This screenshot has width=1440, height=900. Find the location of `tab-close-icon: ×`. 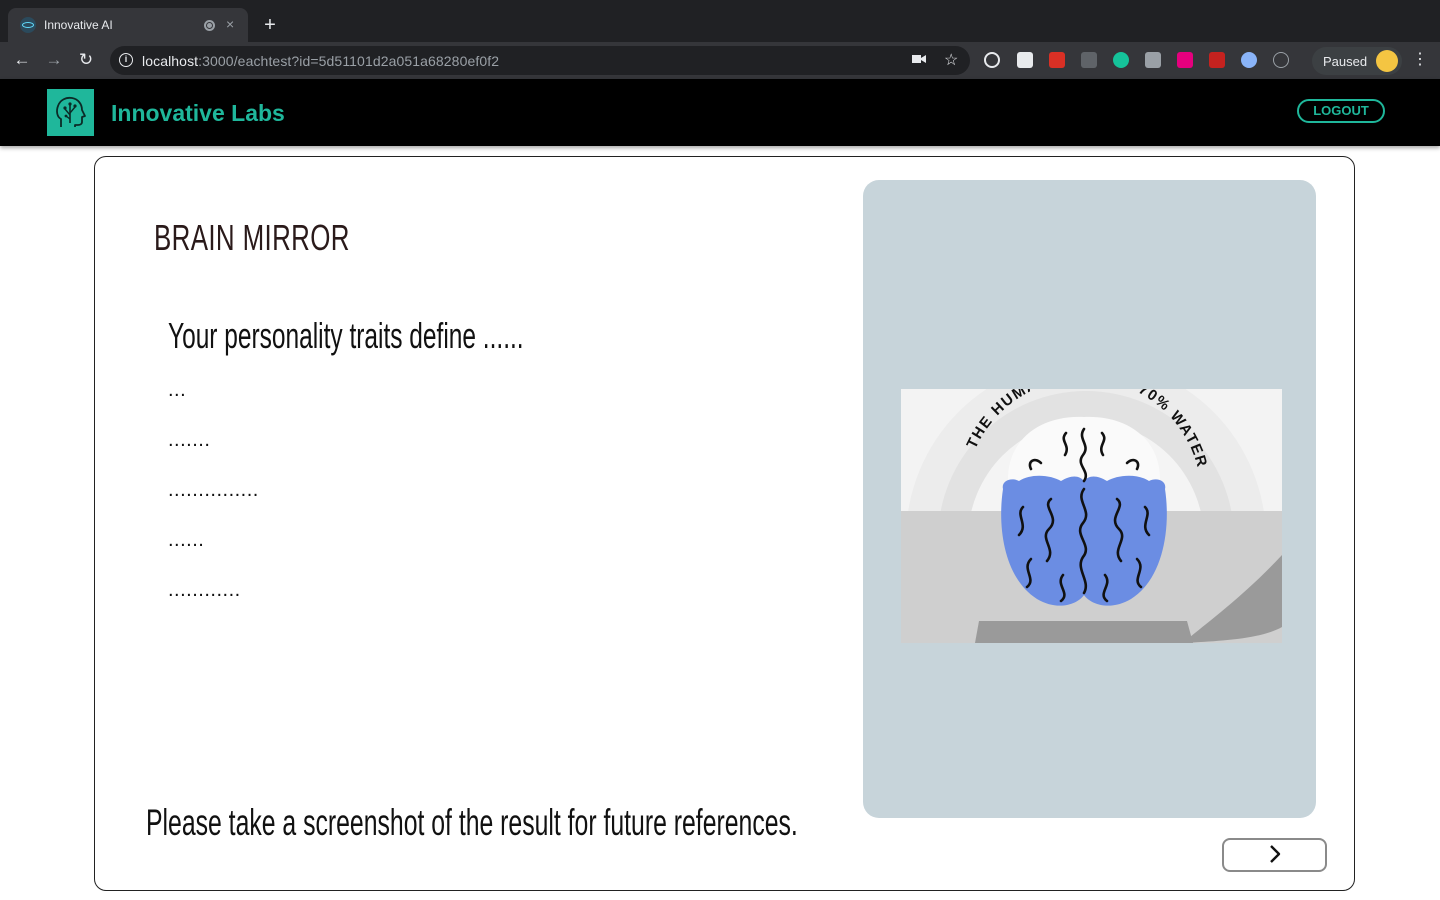

tab-close-icon: × is located at coordinates (230, 24).